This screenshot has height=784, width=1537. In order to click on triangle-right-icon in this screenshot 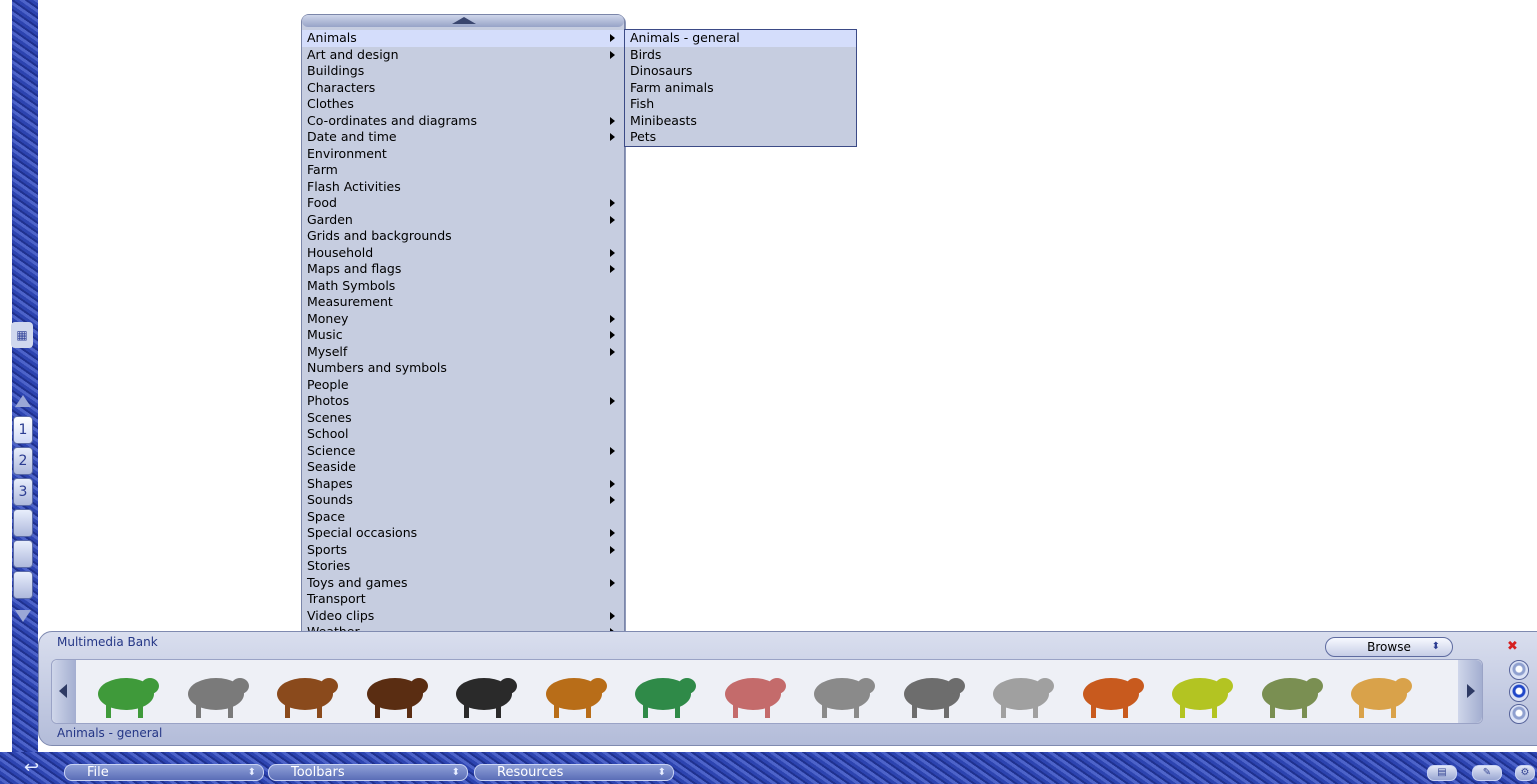, I will do `click(1471, 691)`.